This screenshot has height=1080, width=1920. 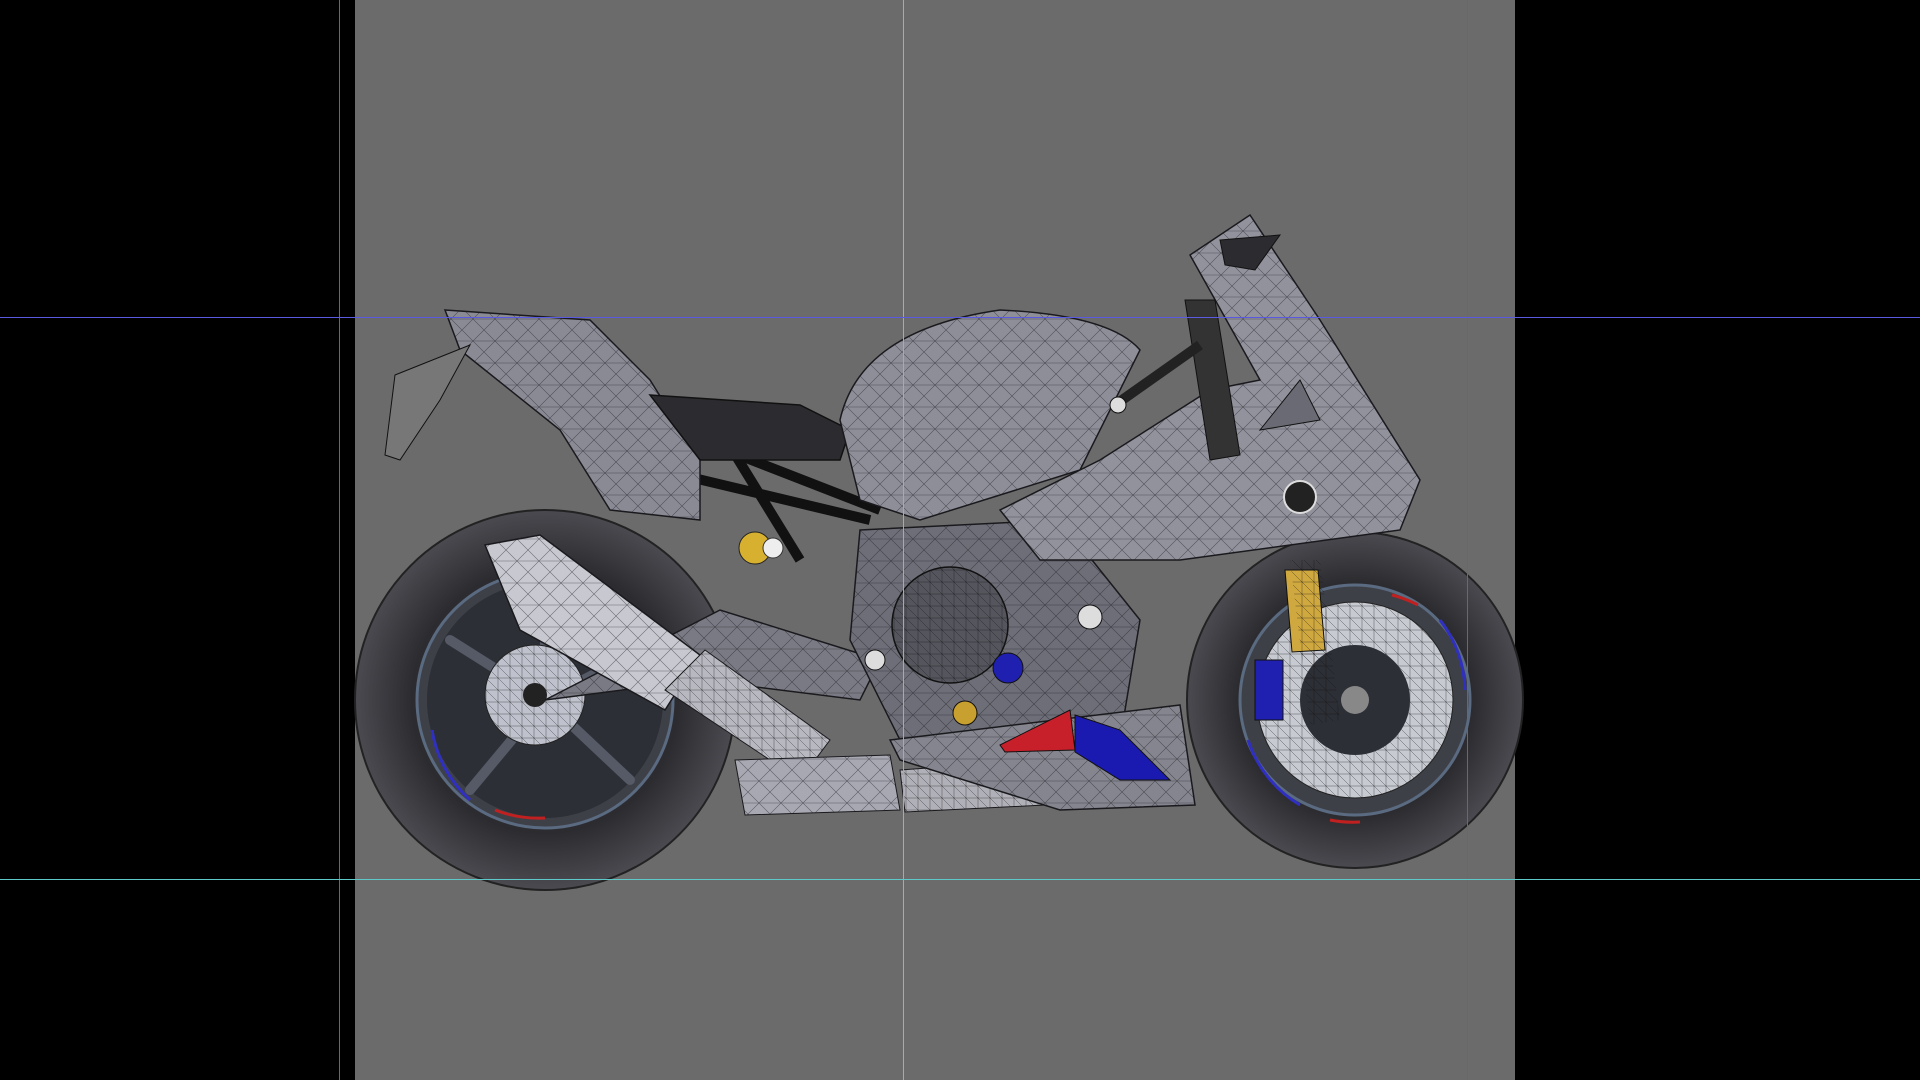 What do you see at coordinates (903, 540) in the screenshot?
I see `center-guide-vertical` at bounding box center [903, 540].